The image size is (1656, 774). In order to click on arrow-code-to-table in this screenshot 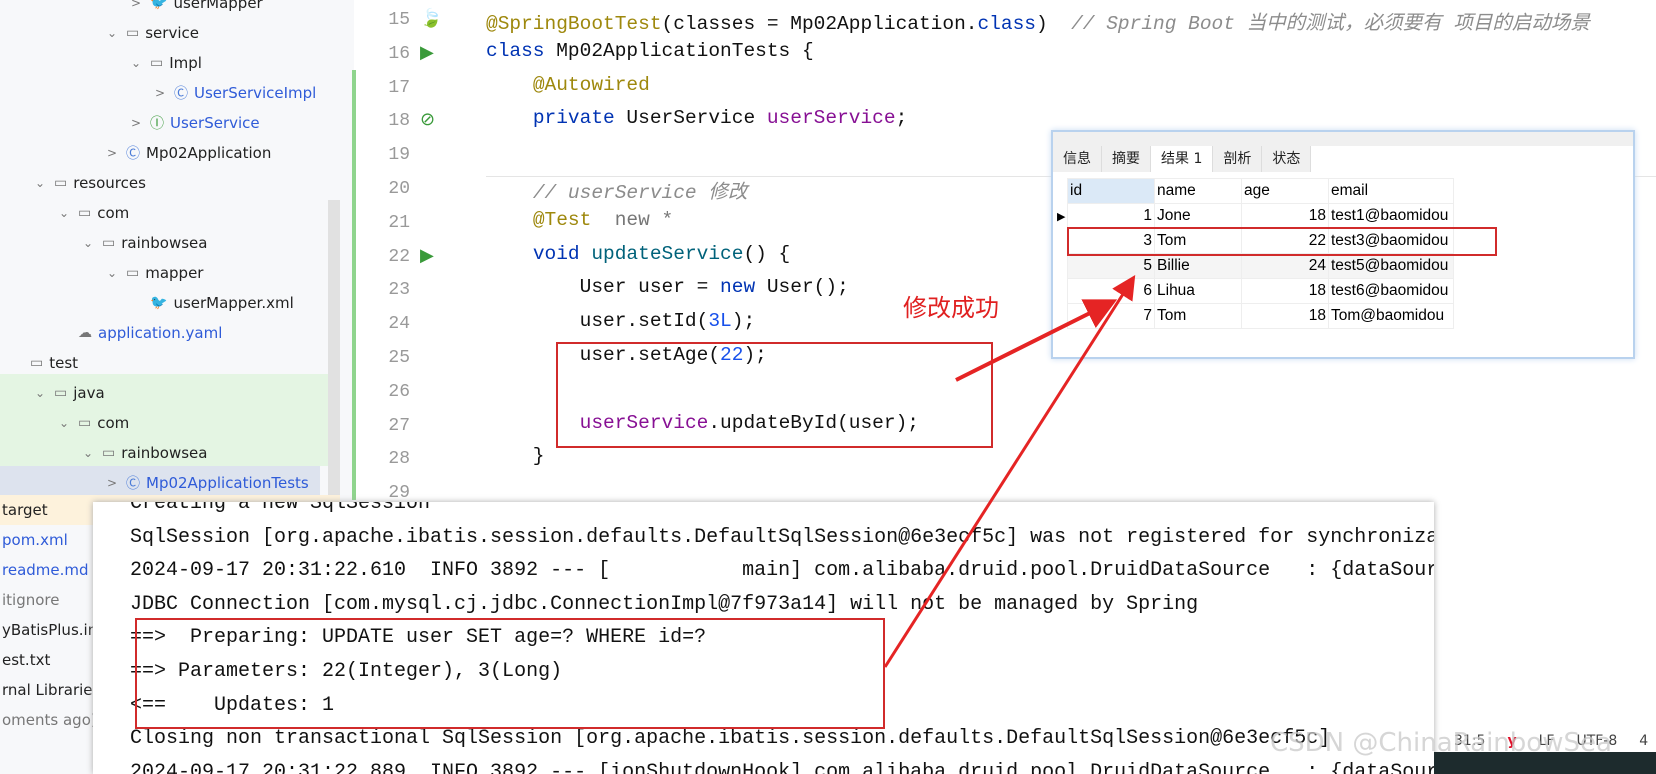, I will do `click(1036, 340)`.